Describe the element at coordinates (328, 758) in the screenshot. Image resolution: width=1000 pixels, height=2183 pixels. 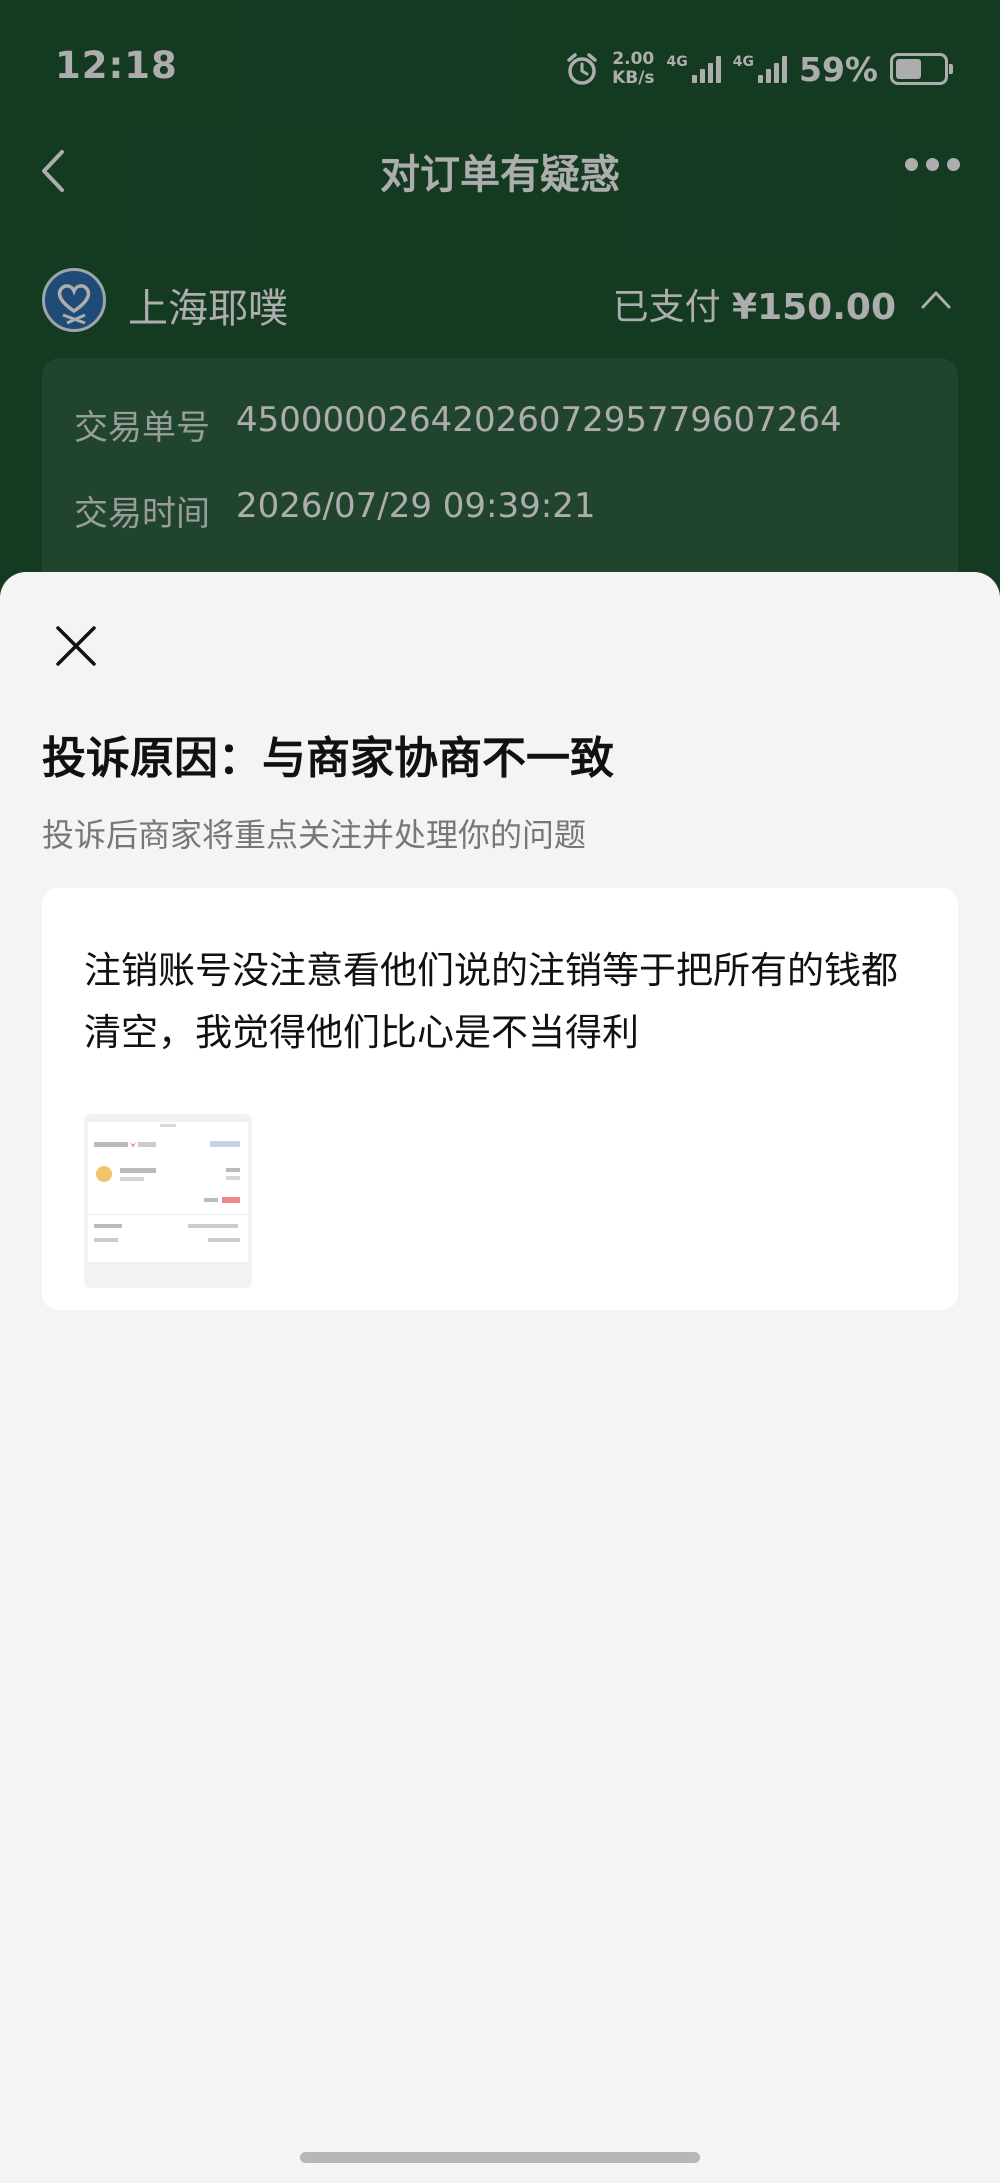
I see `complaint-reason-title: 投诉原因：与商家协商不一致` at that location.